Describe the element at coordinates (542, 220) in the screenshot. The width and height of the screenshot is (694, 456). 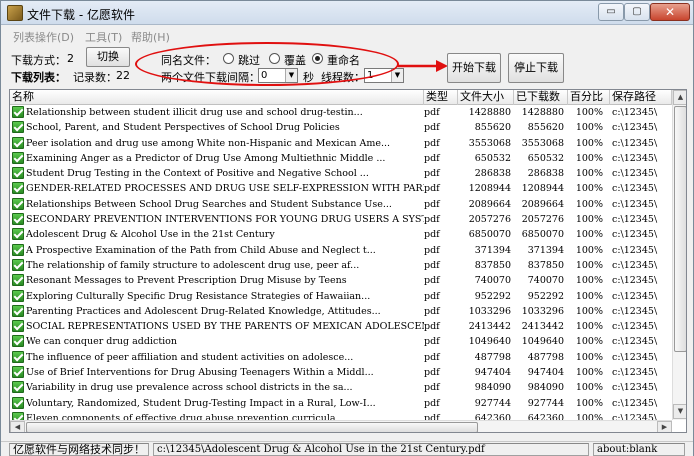
I see `row-downloaded: 2057276` at that location.